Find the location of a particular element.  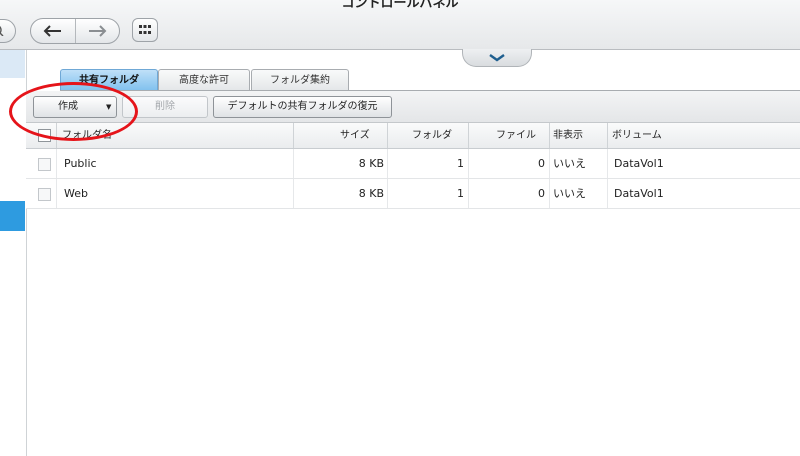

top-toolbar: コントロールパネル is located at coordinates (400, 25).